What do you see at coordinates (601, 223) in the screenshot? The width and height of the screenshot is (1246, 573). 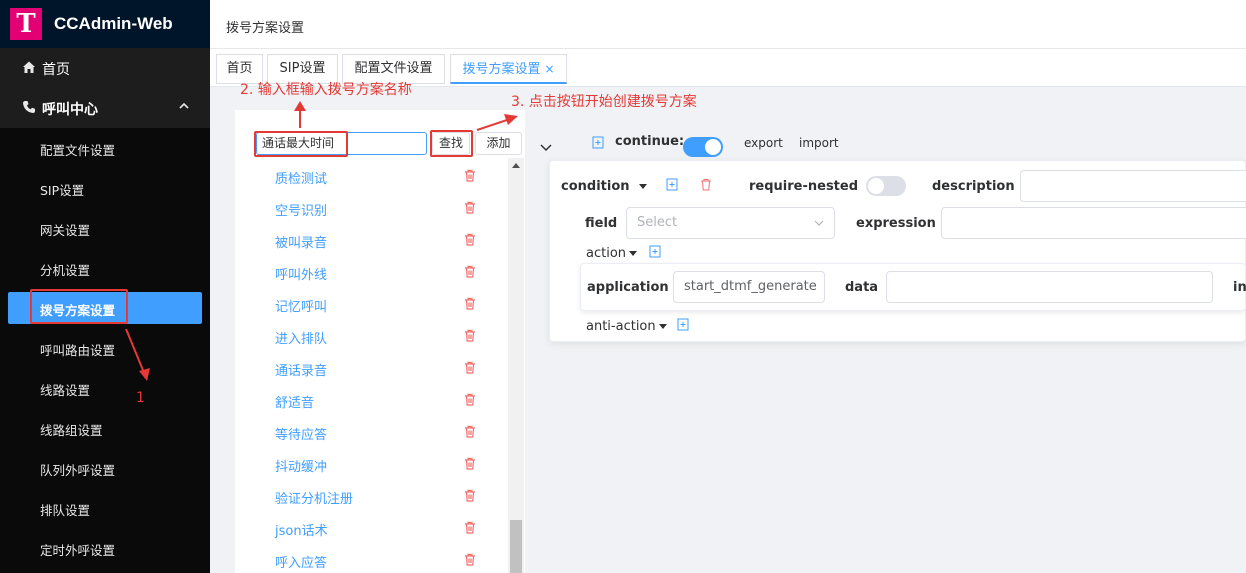 I see `field-label: field` at bounding box center [601, 223].